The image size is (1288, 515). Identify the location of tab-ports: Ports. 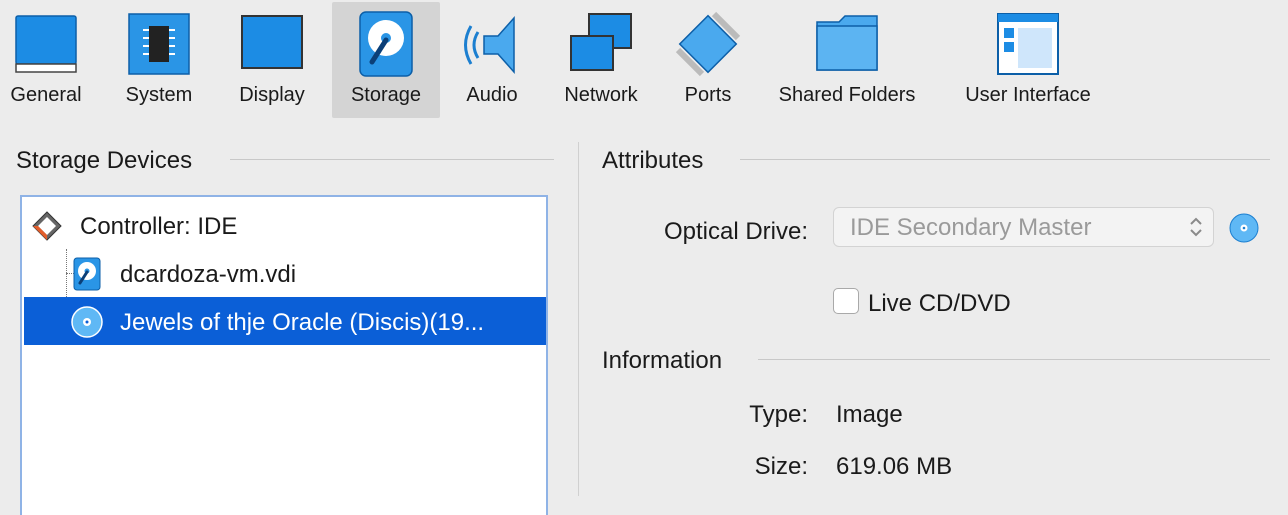
(708, 60).